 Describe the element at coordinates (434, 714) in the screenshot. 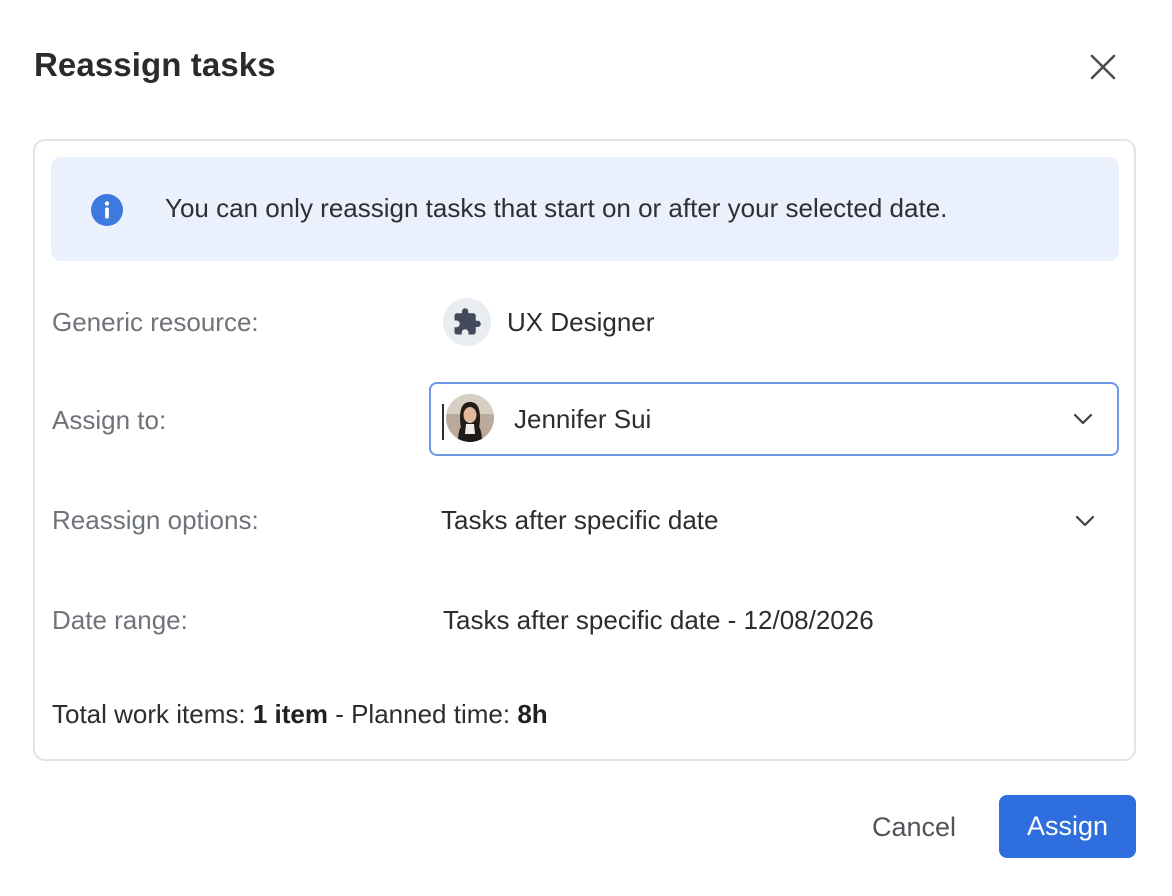

I see `planned-time-label: Planned time:` at that location.